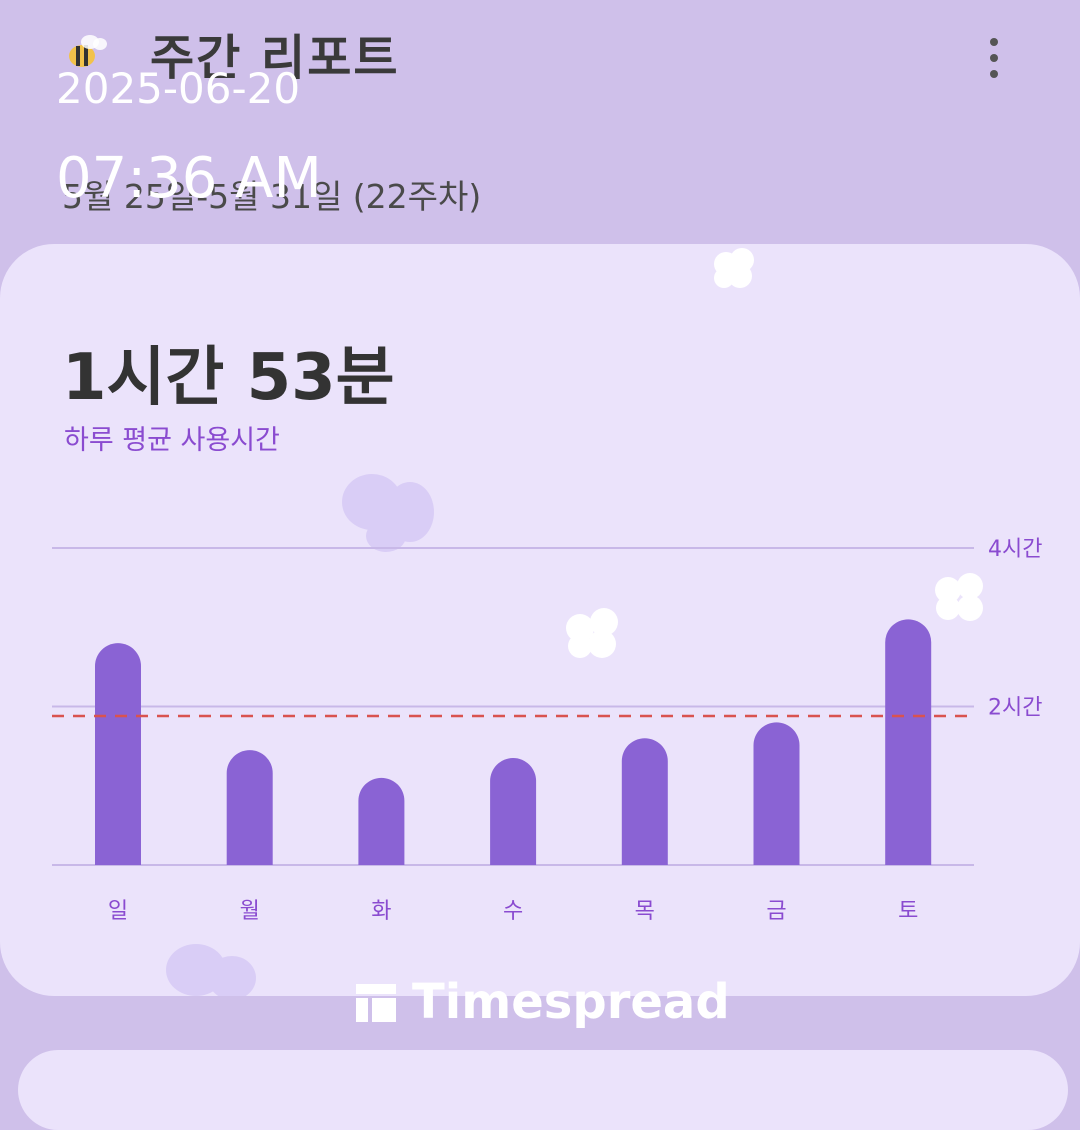 The width and height of the screenshot is (1080, 1130). Describe the element at coordinates (1015, 708) in the screenshot. I see `y-tick-label: 2시간` at that location.